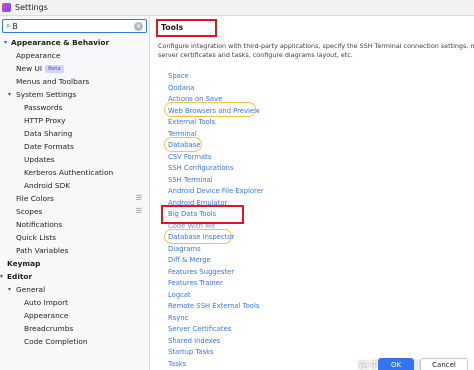 The height and width of the screenshot is (370, 474). What do you see at coordinates (194, 342) in the screenshot?
I see `link-shared-indexes: Shared Indexes` at bounding box center [194, 342].